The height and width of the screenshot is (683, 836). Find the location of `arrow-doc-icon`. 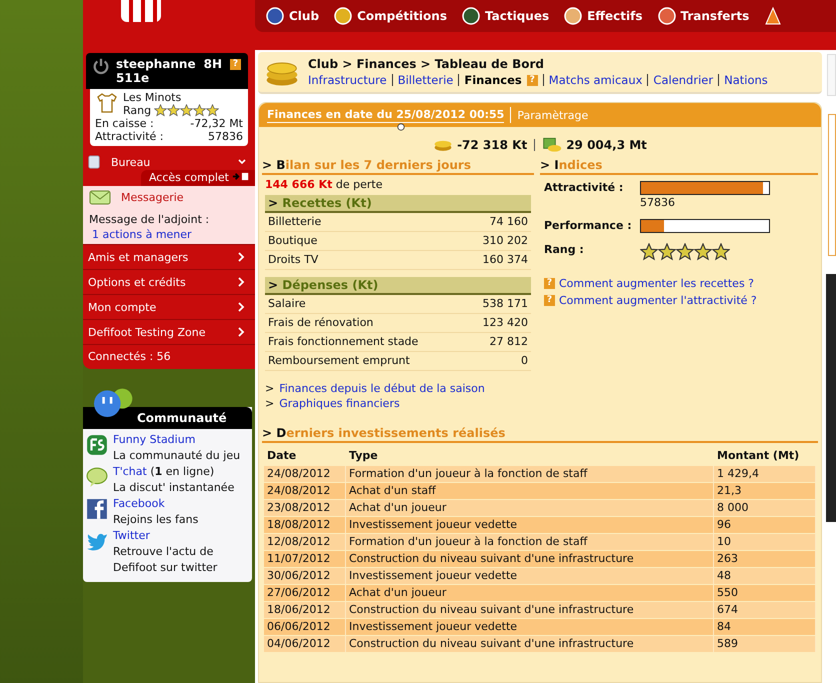

arrow-doc-icon is located at coordinates (241, 176).